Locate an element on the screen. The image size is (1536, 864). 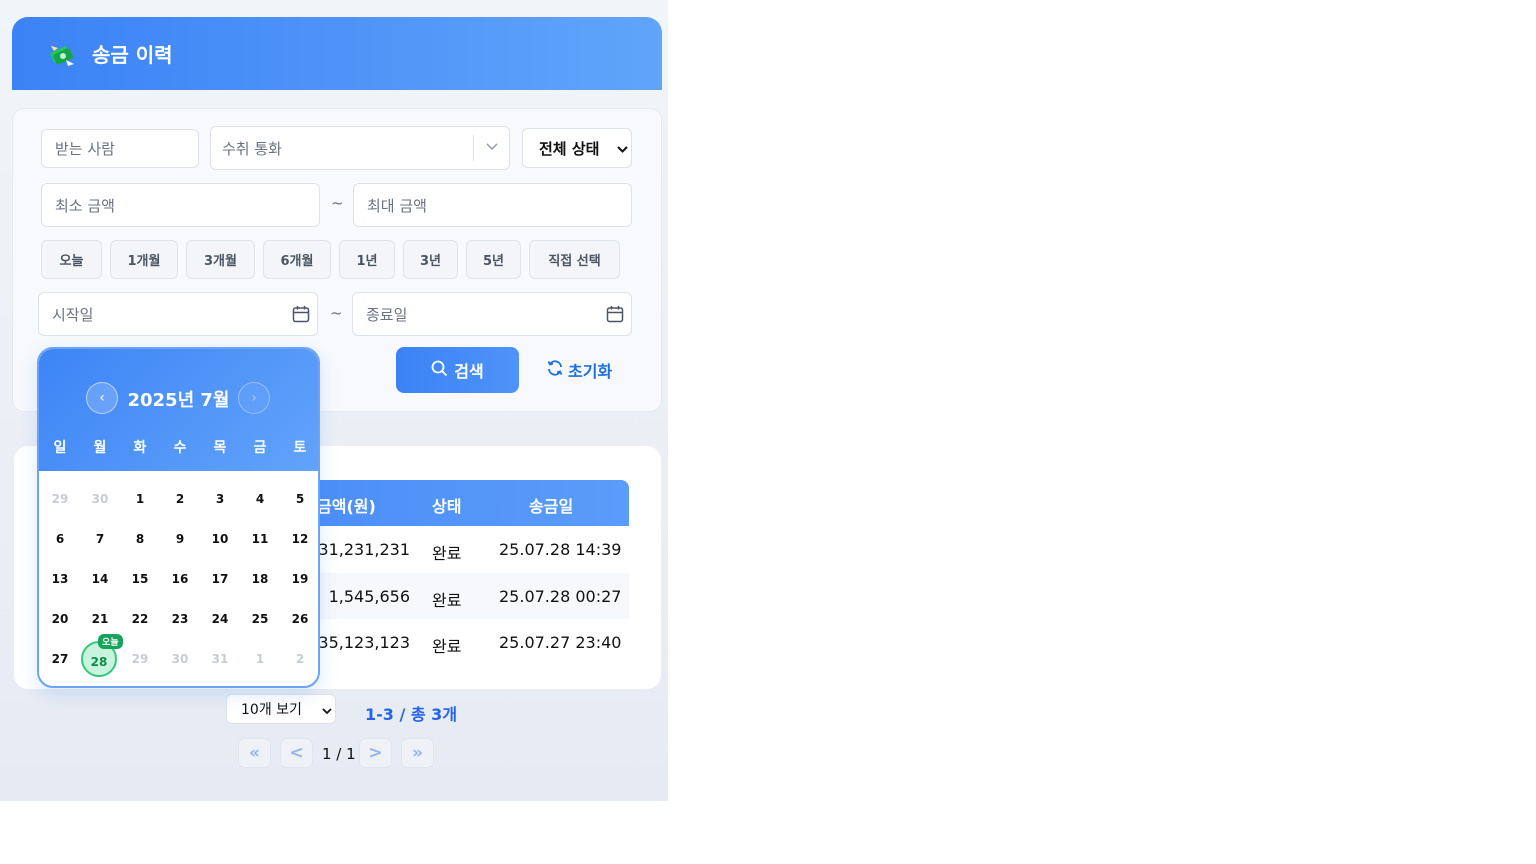
search-button: 검색 is located at coordinates (457, 370).